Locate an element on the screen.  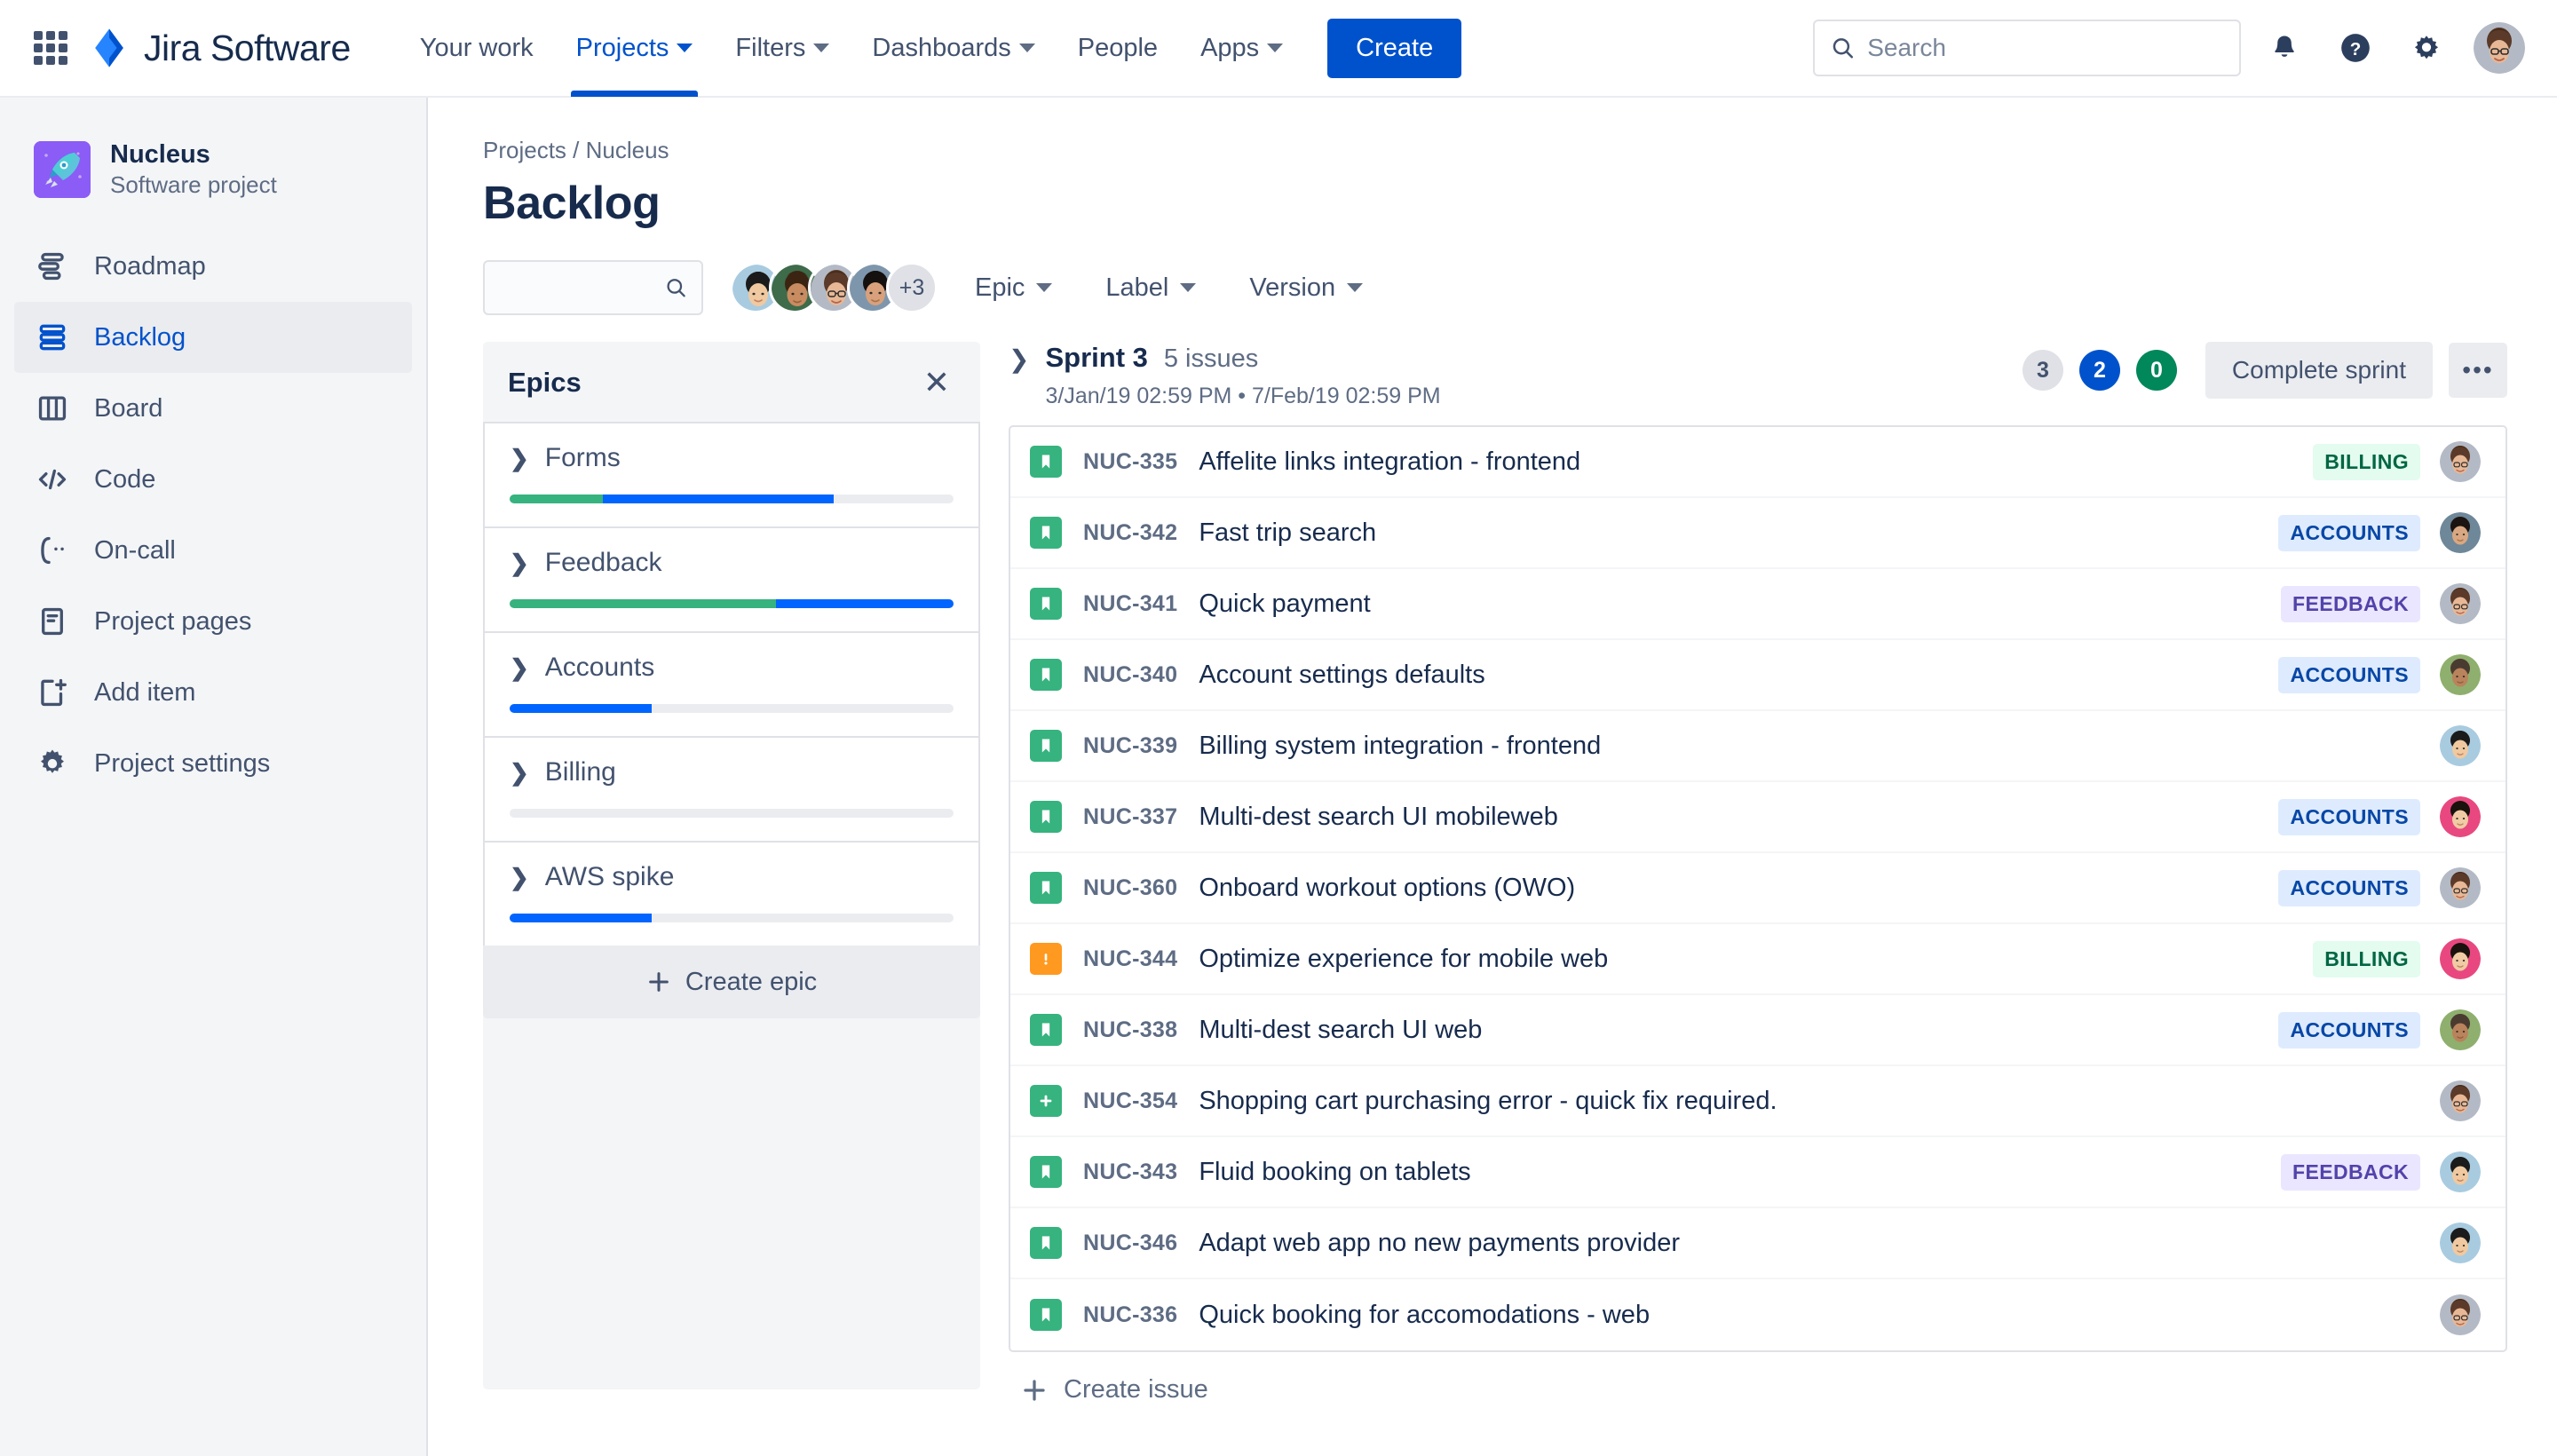
sidebar-item-backlog: Backlog is located at coordinates (213, 338).